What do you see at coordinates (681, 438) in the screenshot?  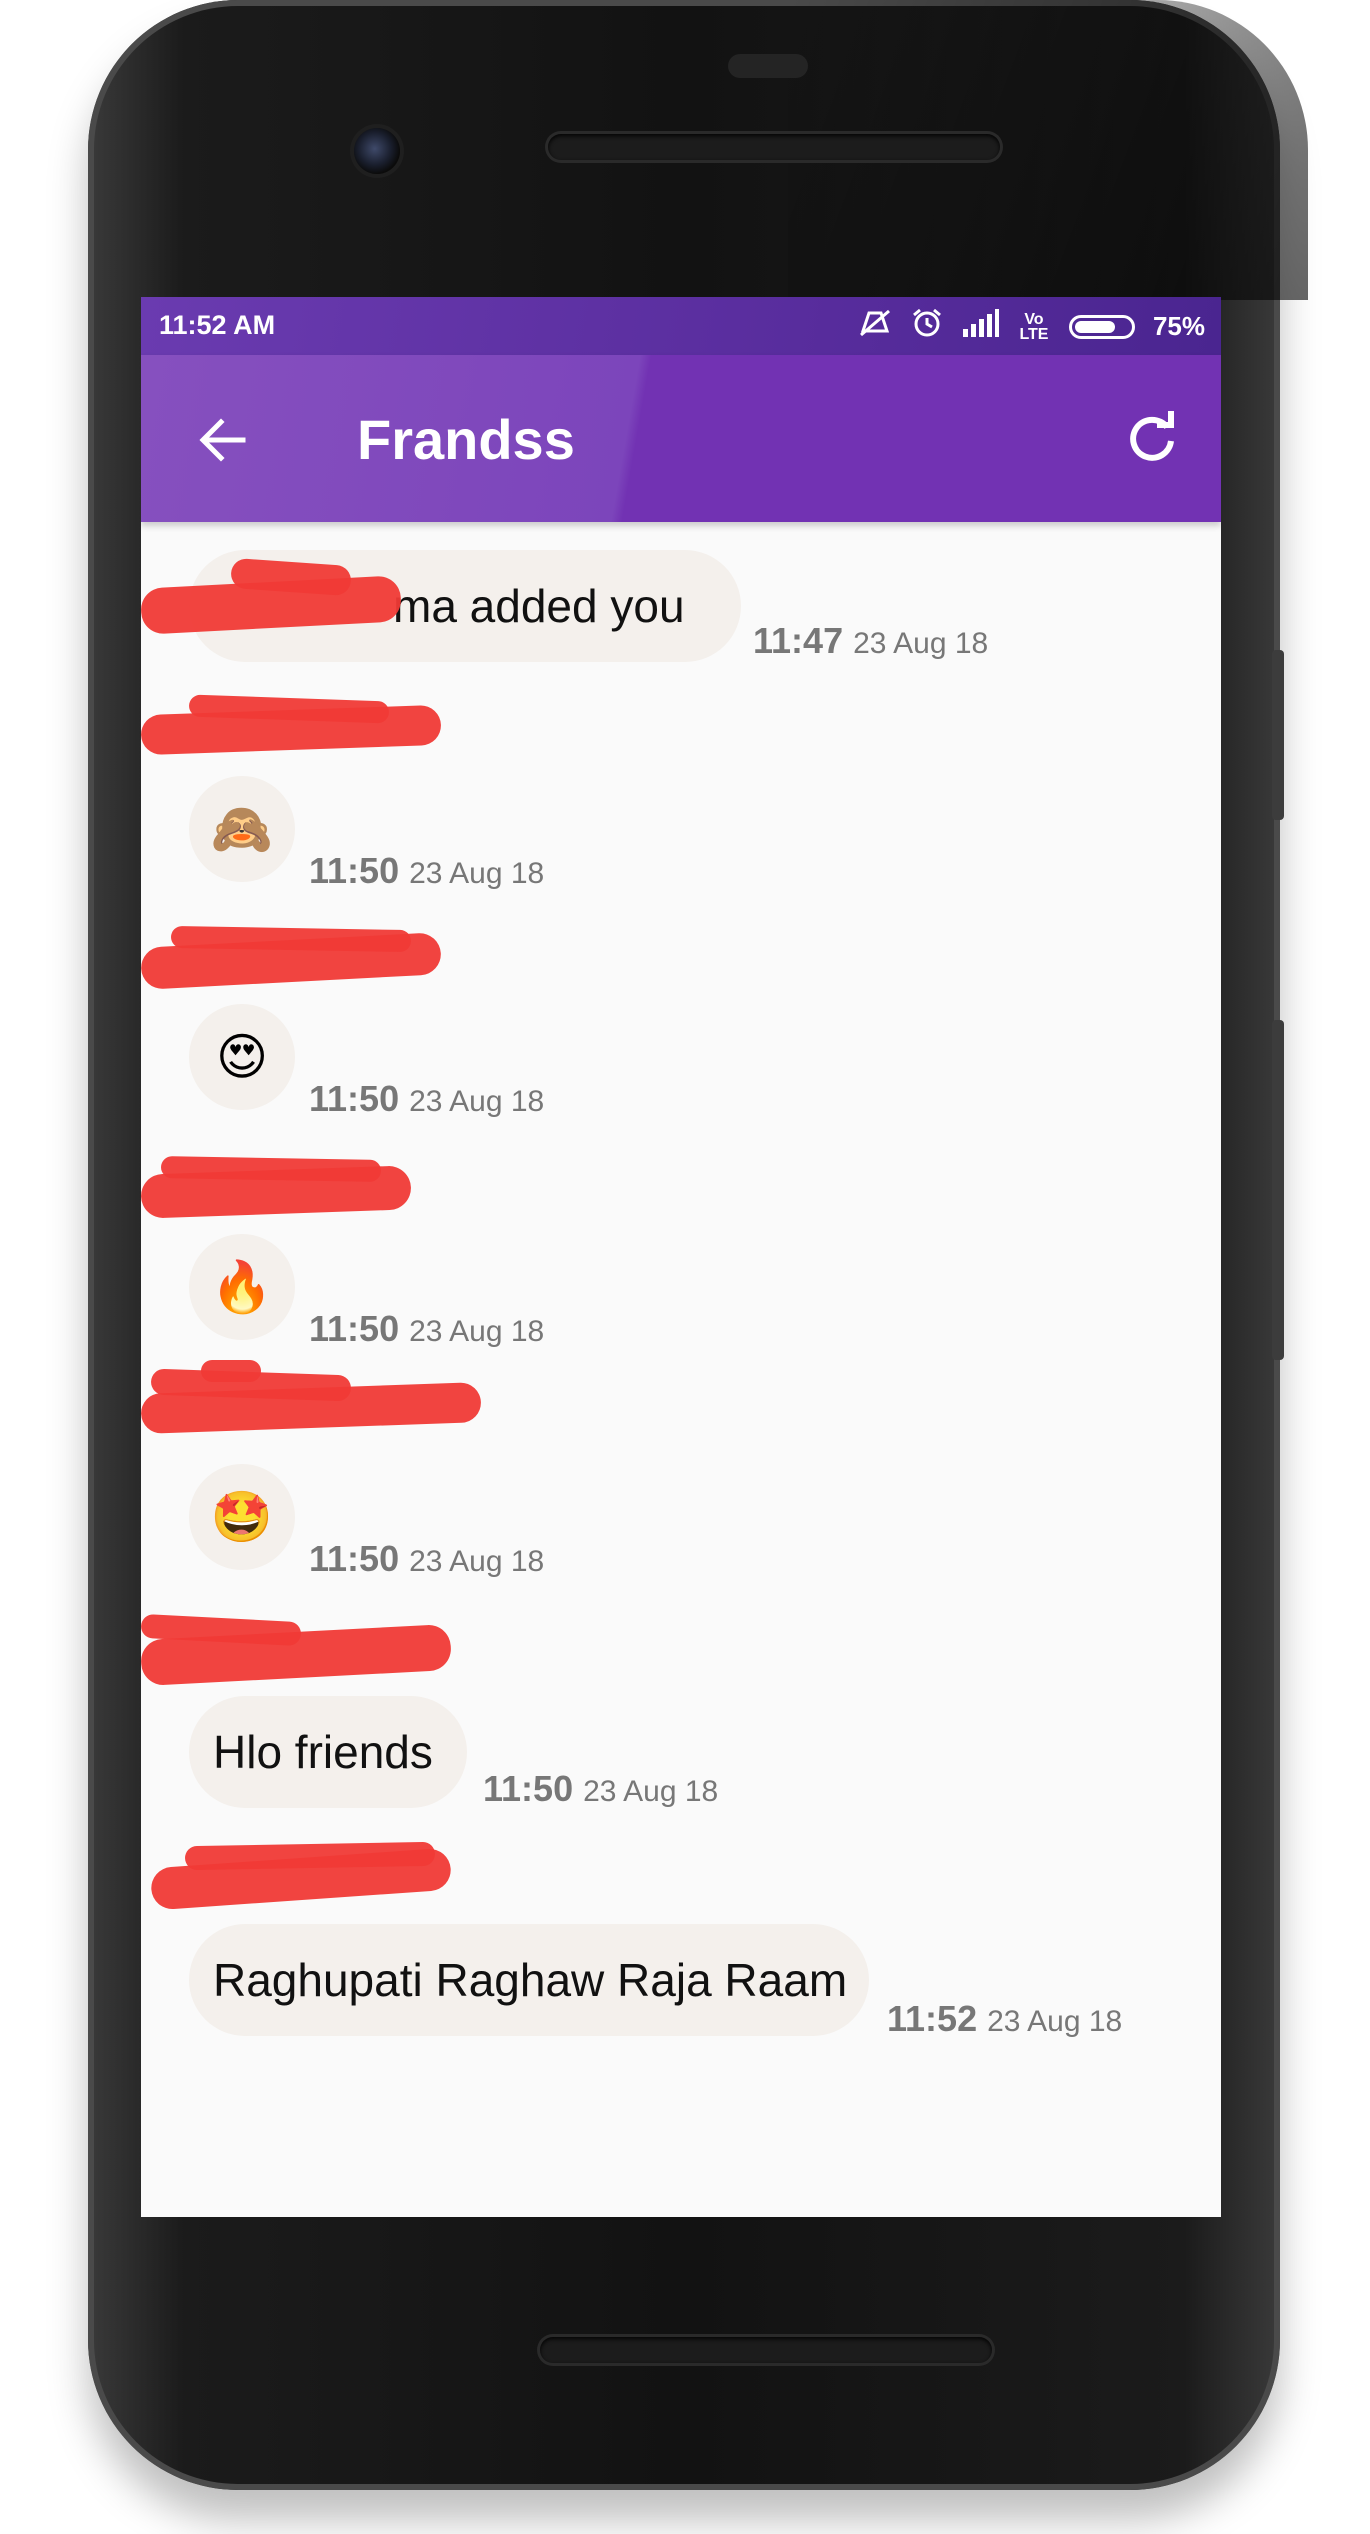 I see `app-bar: Frandss` at bounding box center [681, 438].